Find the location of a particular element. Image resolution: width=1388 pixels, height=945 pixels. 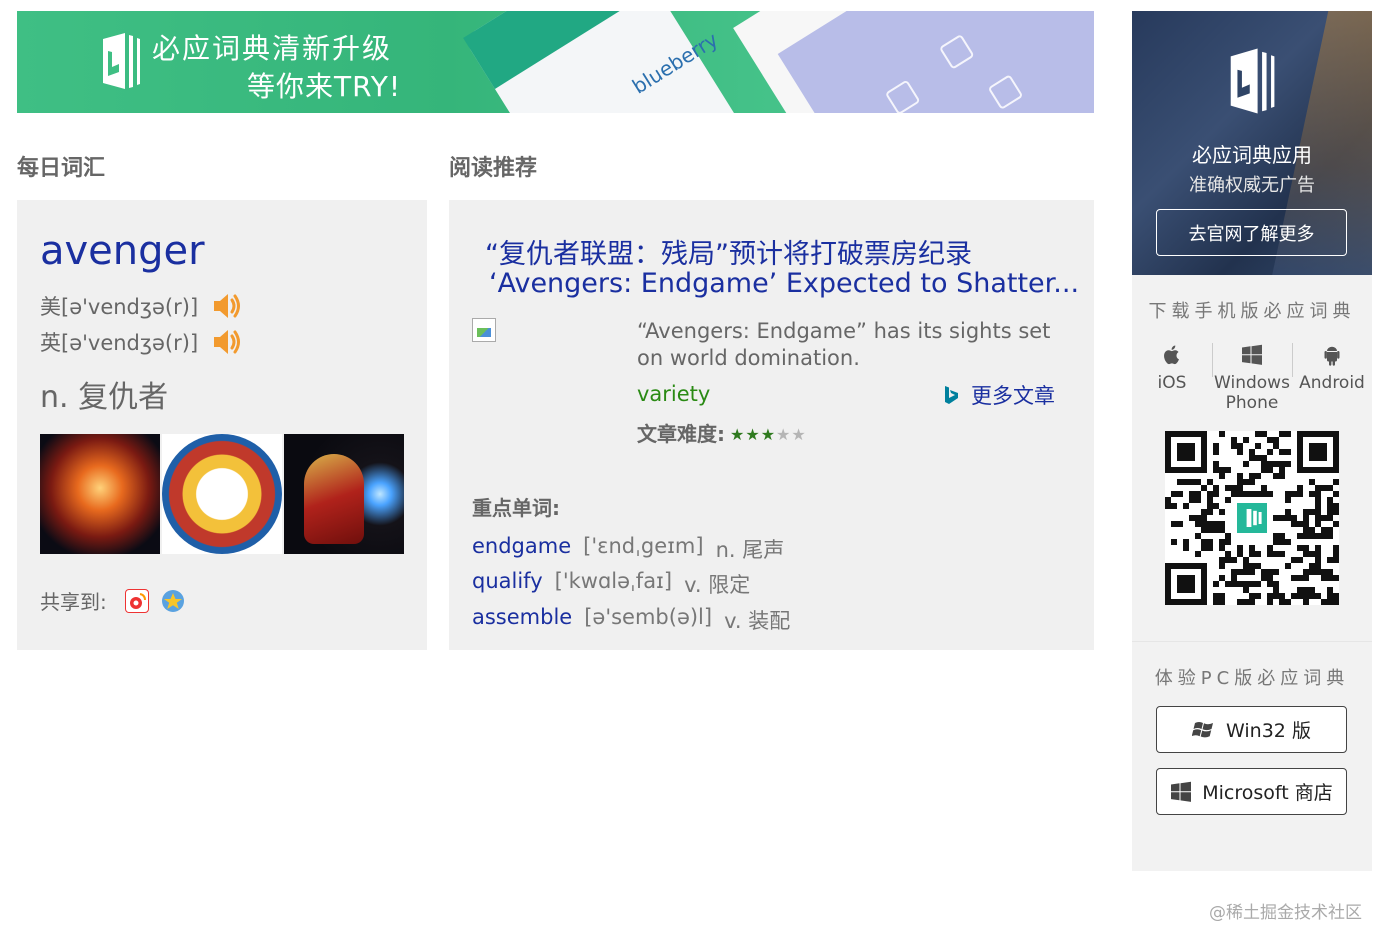

difficulty-stars: ★★★★★ is located at coordinates (767, 433).